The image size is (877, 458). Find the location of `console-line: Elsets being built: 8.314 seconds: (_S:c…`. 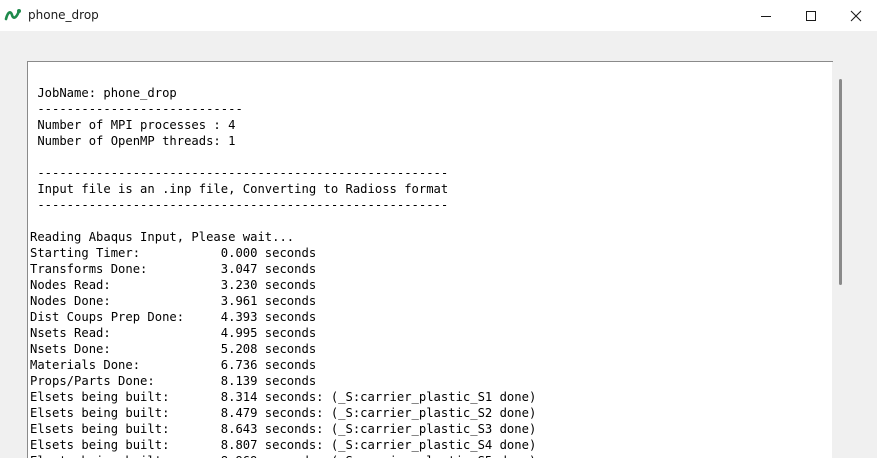

console-line: Elsets being built: 8.314 seconds: (_S:c… is located at coordinates (283, 397).